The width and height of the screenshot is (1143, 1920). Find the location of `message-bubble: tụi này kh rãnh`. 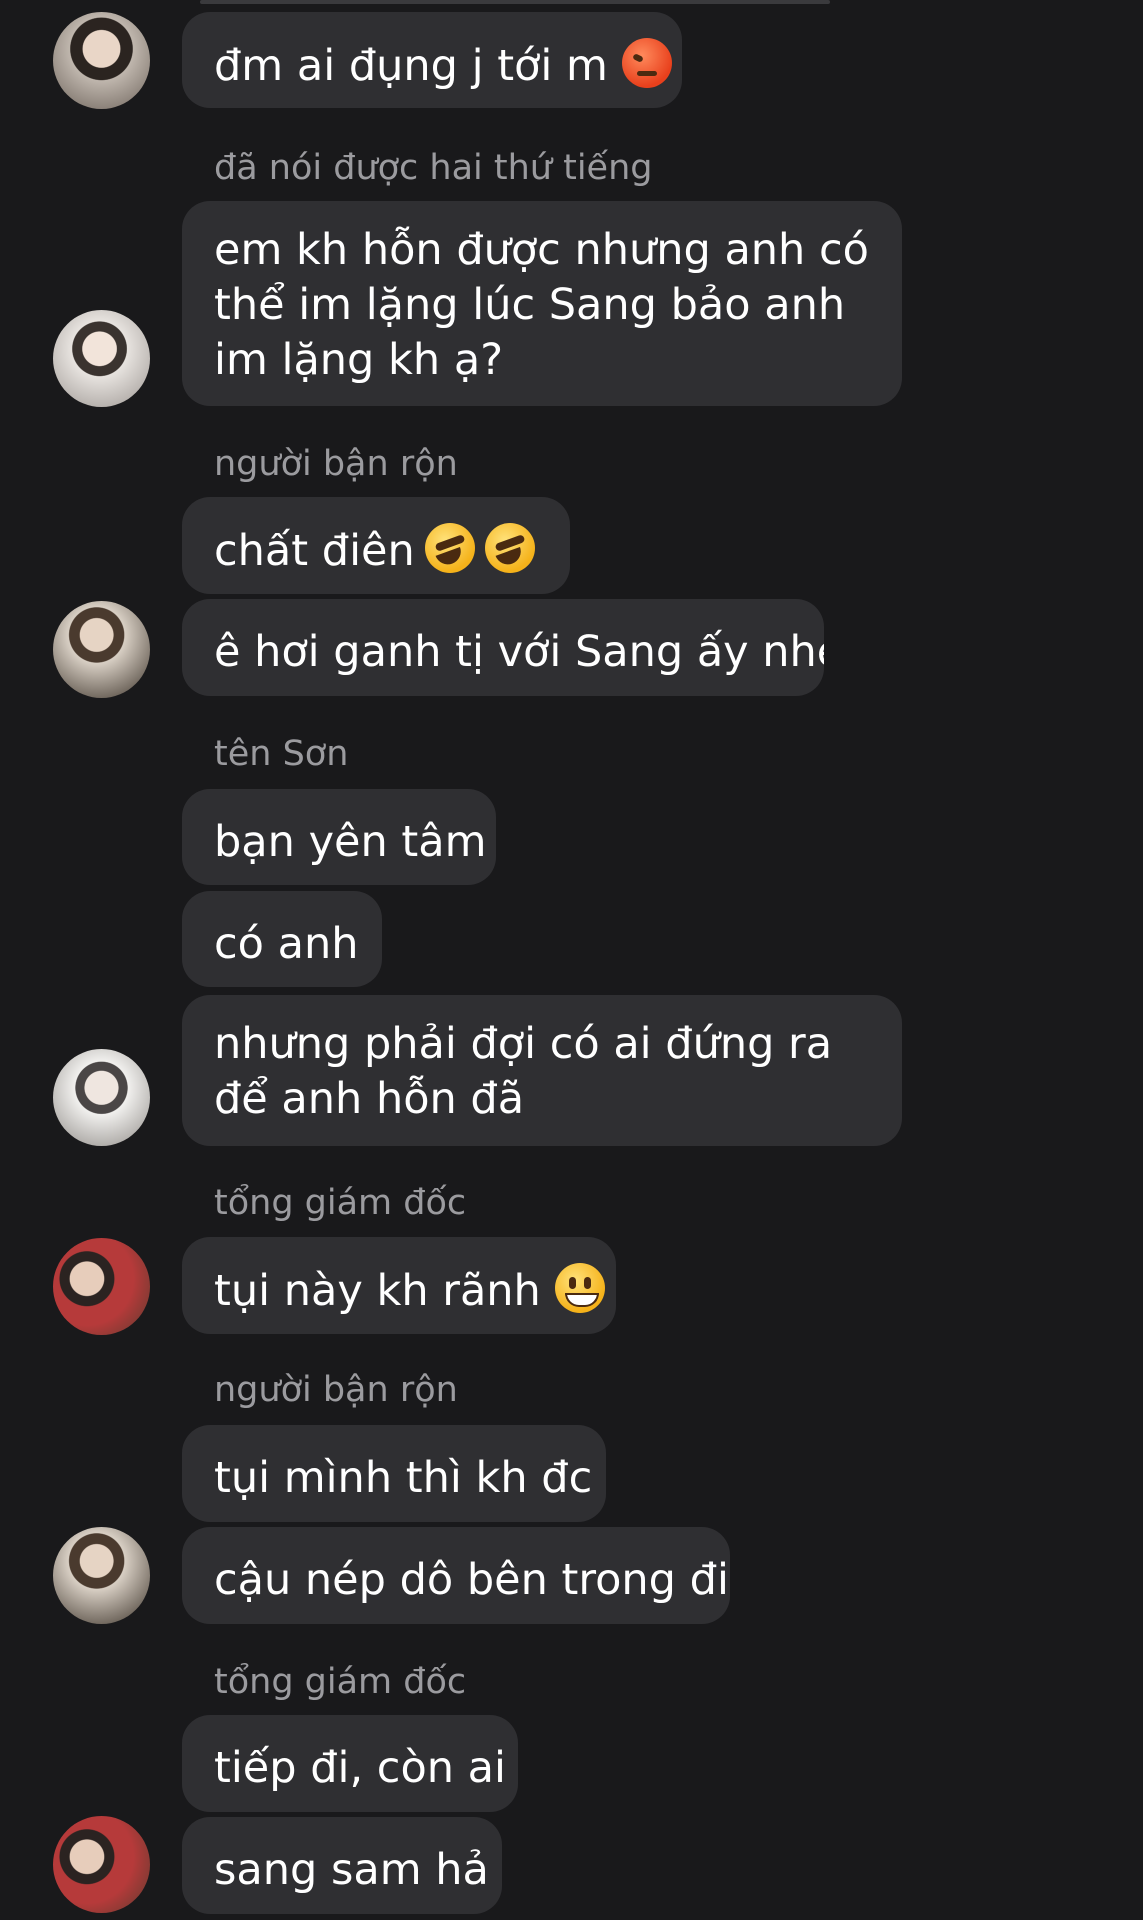

message-bubble: tụi này kh rãnh is located at coordinates (399, 1285).